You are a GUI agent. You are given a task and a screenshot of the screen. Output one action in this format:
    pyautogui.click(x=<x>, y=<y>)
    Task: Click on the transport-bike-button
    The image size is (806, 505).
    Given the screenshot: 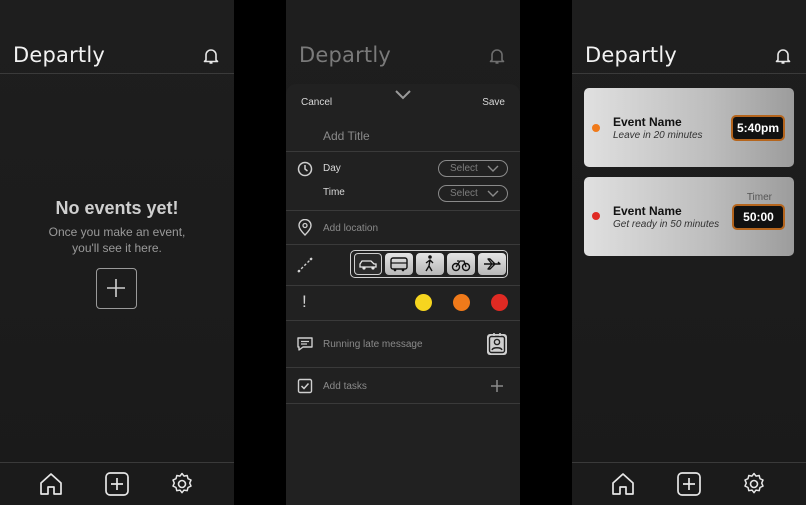 What is the action you would take?
    pyautogui.click(x=461, y=264)
    